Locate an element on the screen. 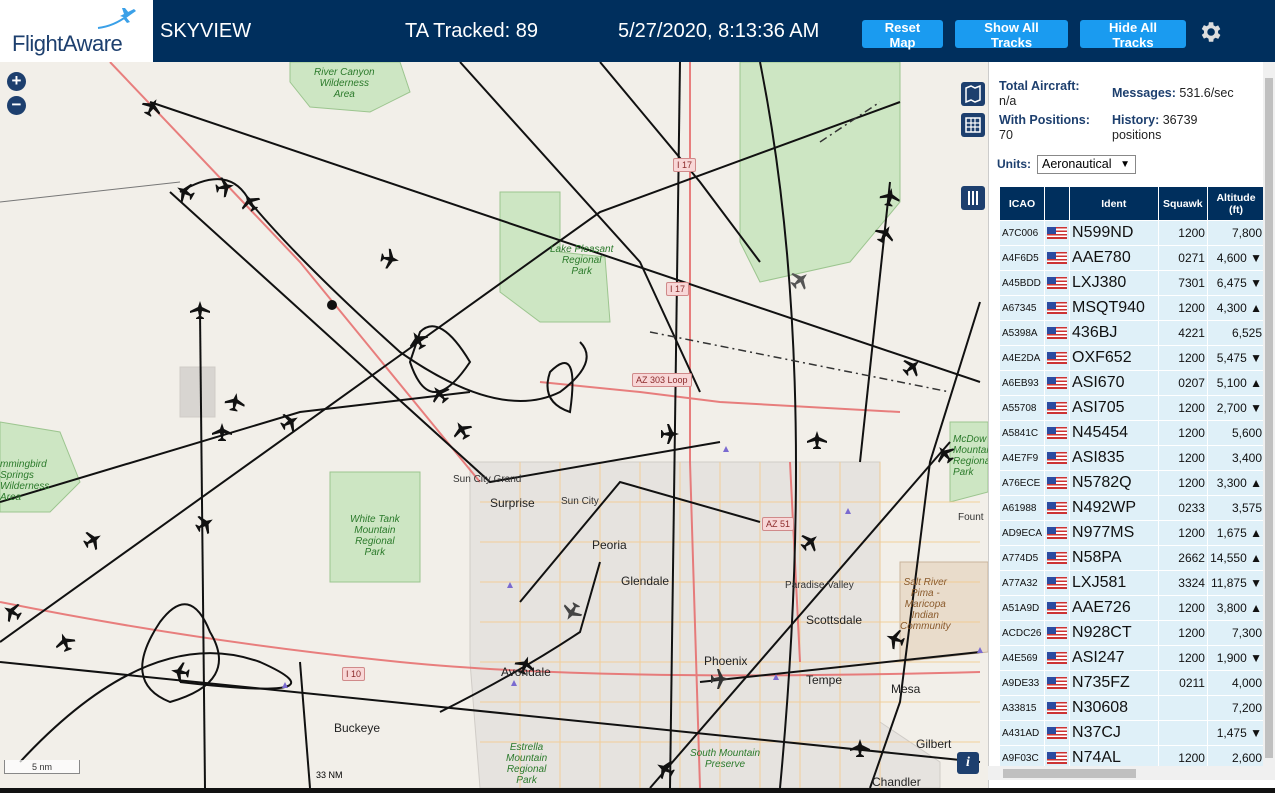 The image size is (1275, 793). gear-icon is located at coordinates (1210, 32).